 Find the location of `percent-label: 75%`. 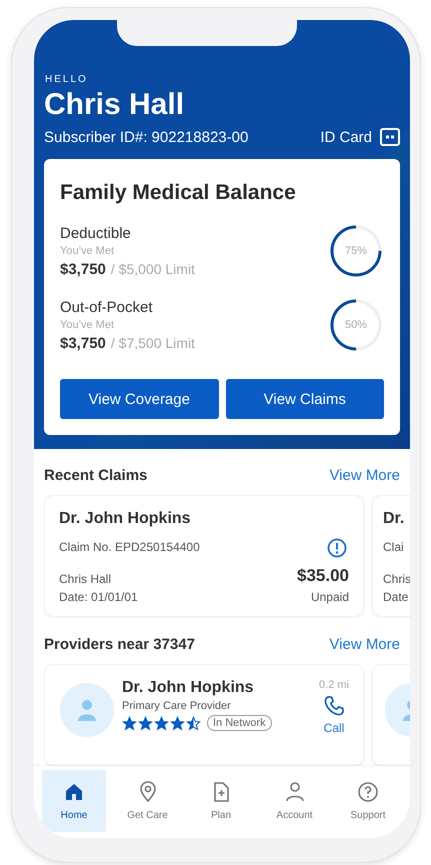

percent-label: 75% is located at coordinates (356, 251).